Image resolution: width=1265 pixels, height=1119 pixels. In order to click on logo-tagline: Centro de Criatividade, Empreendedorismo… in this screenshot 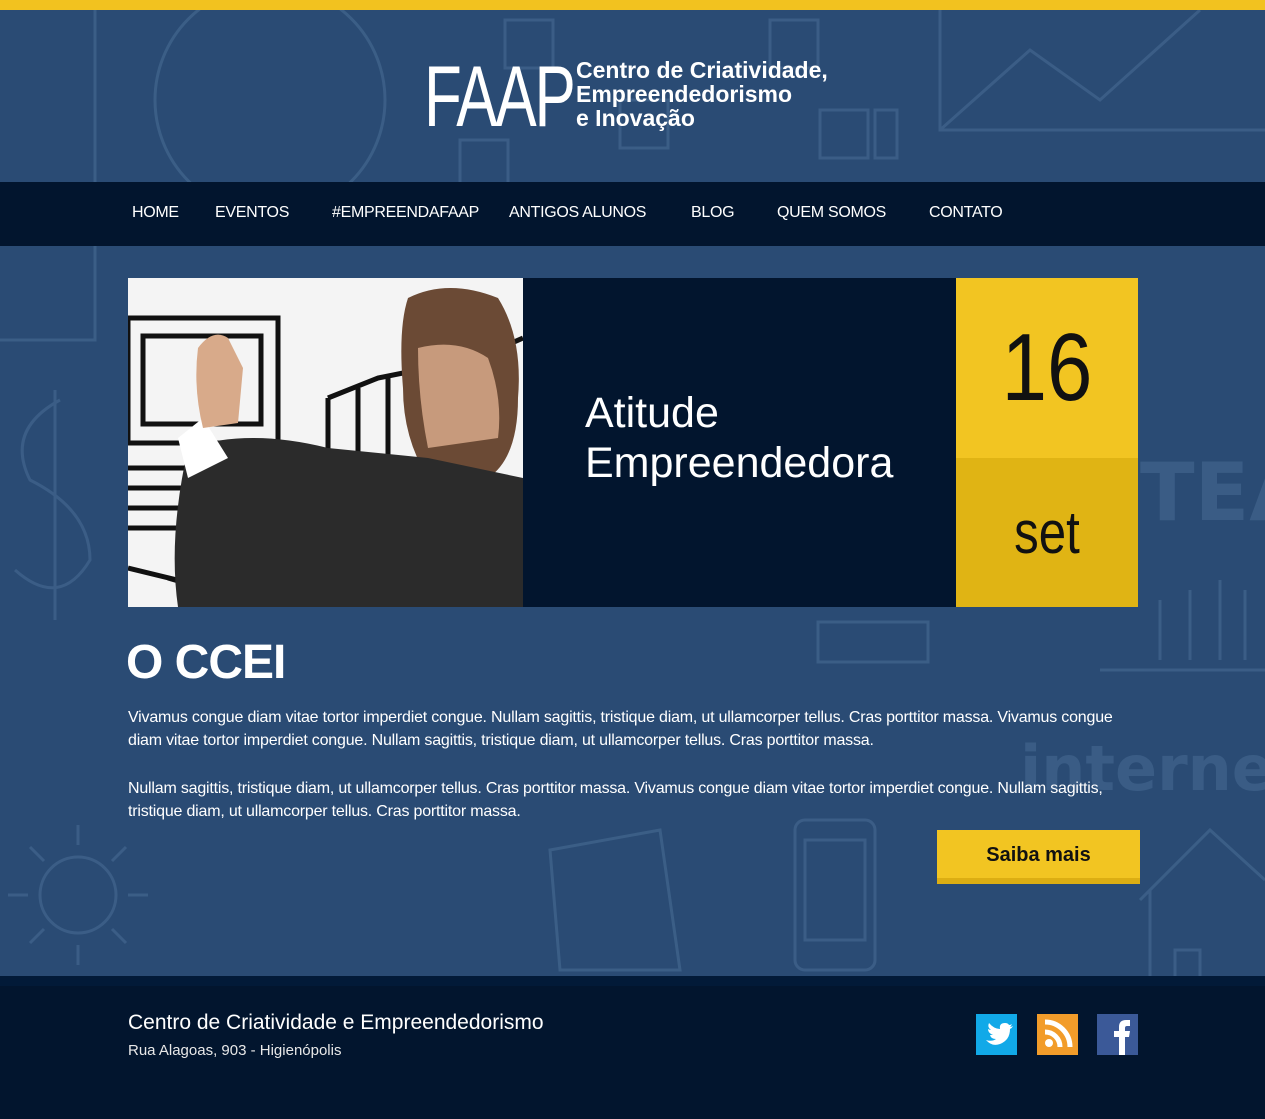, I will do `click(716, 94)`.